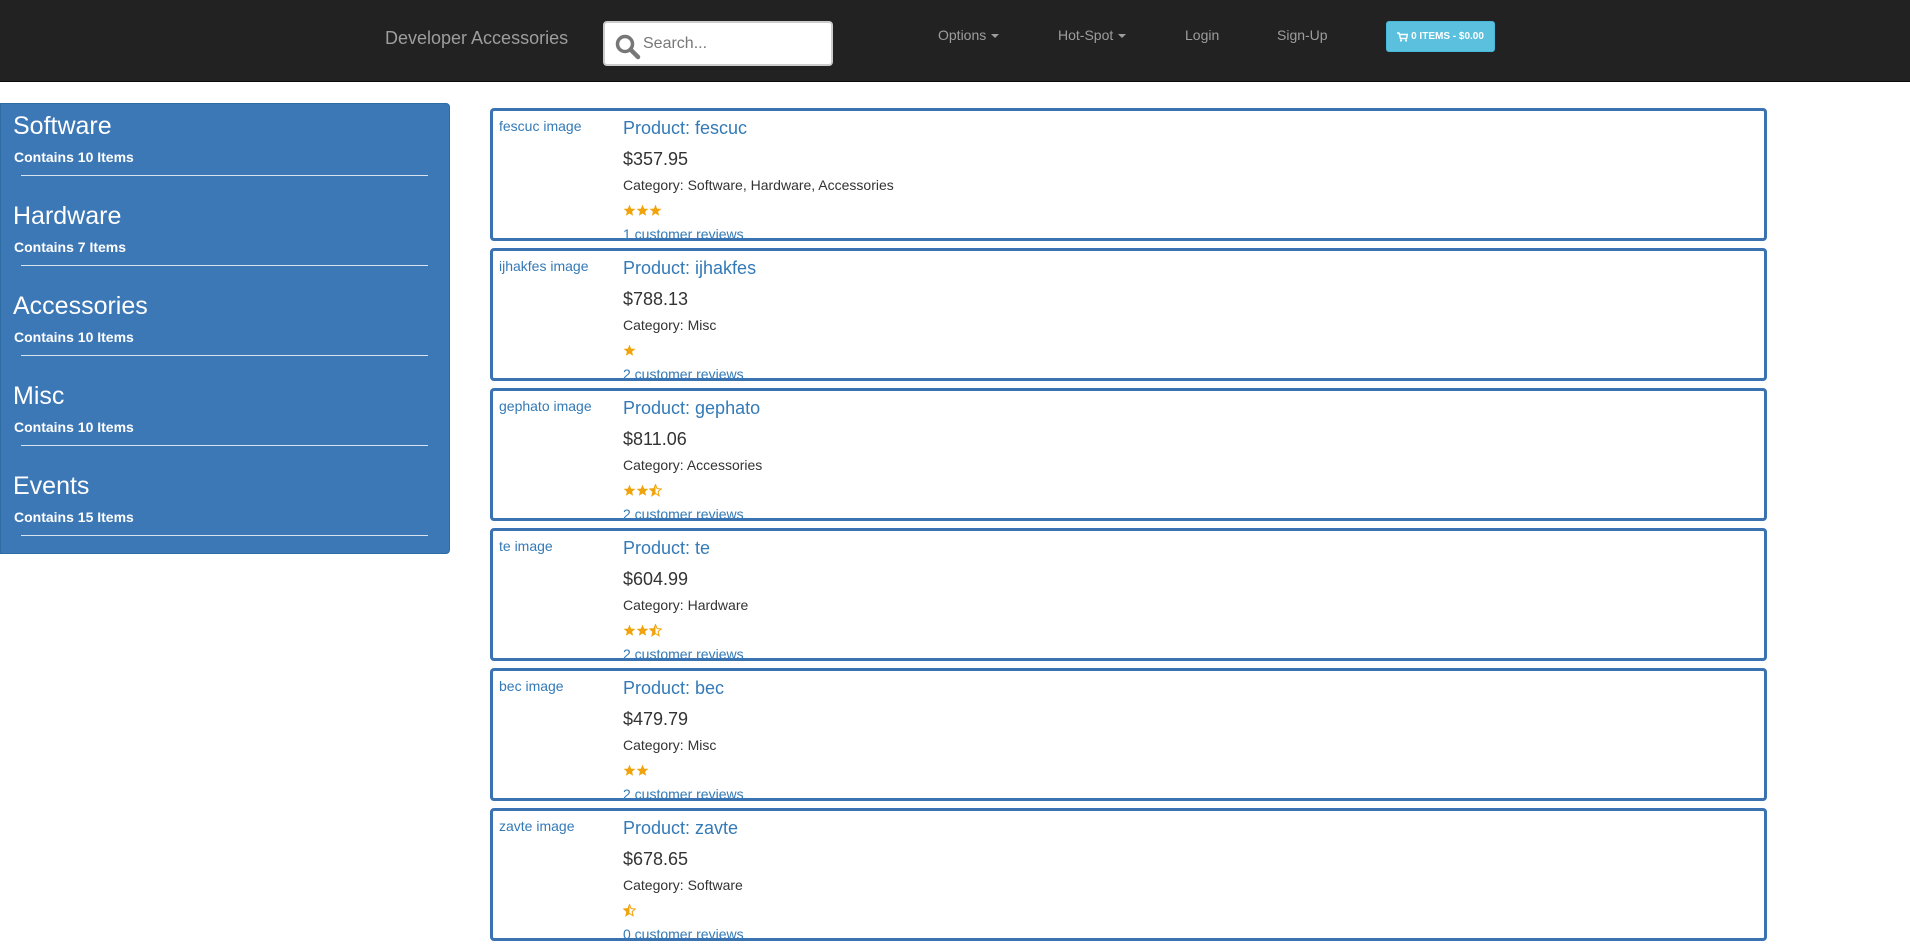 This screenshot has width=1910, height=944. I want to click on product-title-link: Product: gephato, so click(691, 408).